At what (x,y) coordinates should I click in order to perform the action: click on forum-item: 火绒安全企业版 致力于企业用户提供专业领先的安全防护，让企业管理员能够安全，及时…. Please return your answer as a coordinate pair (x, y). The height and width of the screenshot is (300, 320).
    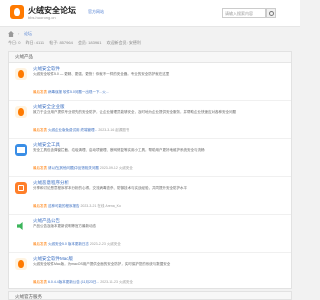
    Looking at the image, I should click on (150, 119).